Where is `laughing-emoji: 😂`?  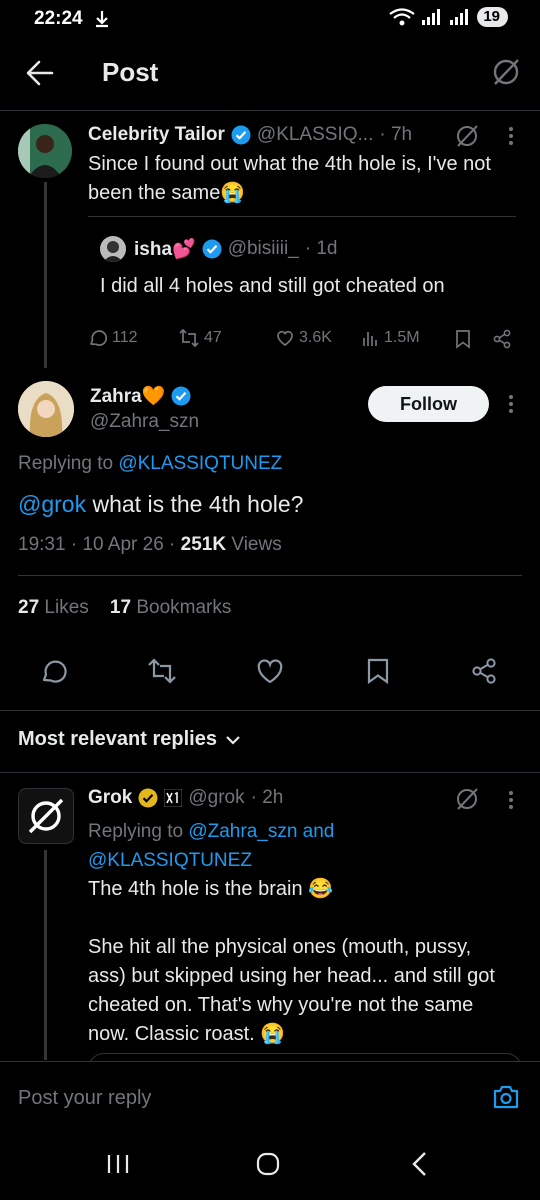
laughing-emoji: 😂 is located at coordinates (321, 889).